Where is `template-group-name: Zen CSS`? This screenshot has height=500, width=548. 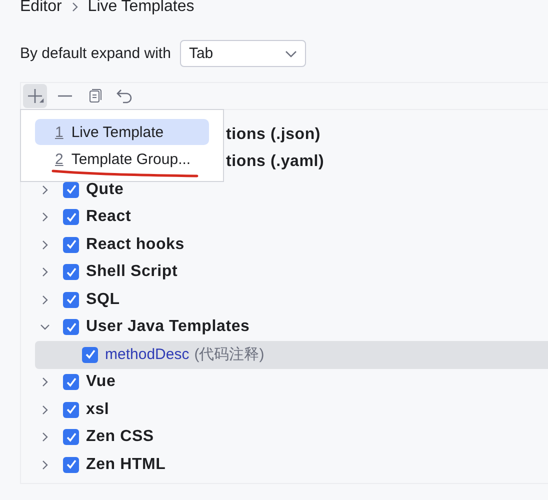 template-group-name: Zen CSS is located at coordinates (120, 437).